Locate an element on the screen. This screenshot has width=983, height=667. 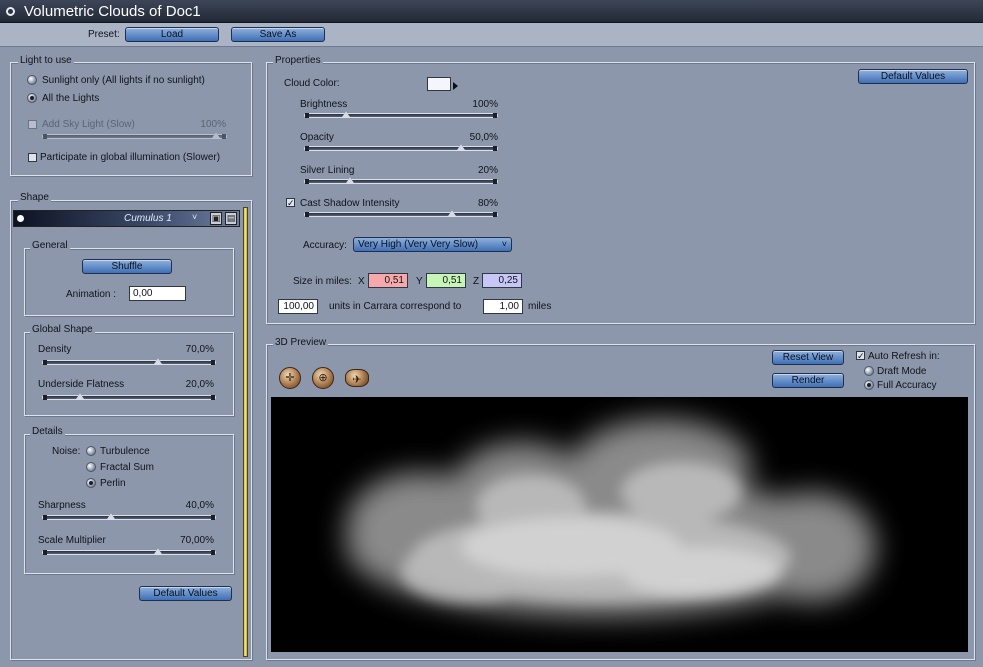
sharpness-label: Sharpness is located at coordinates (62, 505).